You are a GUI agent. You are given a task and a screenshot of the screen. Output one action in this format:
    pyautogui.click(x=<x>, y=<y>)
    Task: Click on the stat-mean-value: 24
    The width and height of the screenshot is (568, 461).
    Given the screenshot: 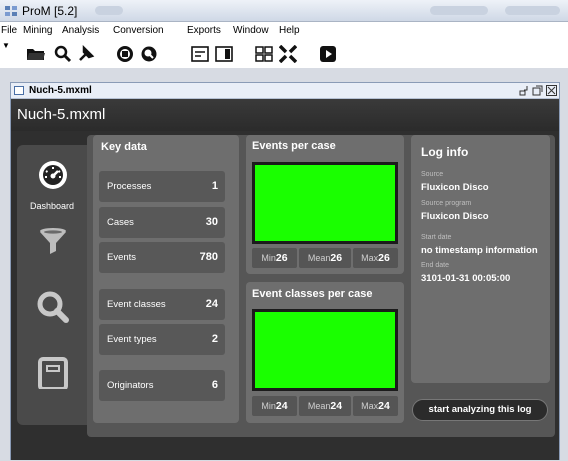 What is the action you would take?
    pyautogui.click(x=336, y=406)
    